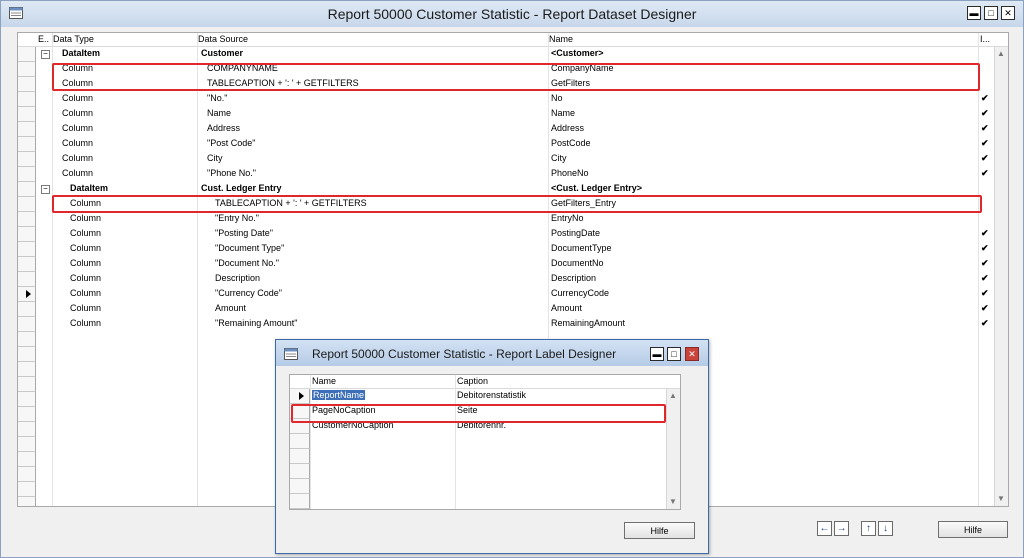 Image resolution: width=1024 pixels, height=558 pixels. What do you see at coordinates (506, 279) in the screenshot?
I see `table-row: Column Description Description ✔` at bounding box center [506, 279].